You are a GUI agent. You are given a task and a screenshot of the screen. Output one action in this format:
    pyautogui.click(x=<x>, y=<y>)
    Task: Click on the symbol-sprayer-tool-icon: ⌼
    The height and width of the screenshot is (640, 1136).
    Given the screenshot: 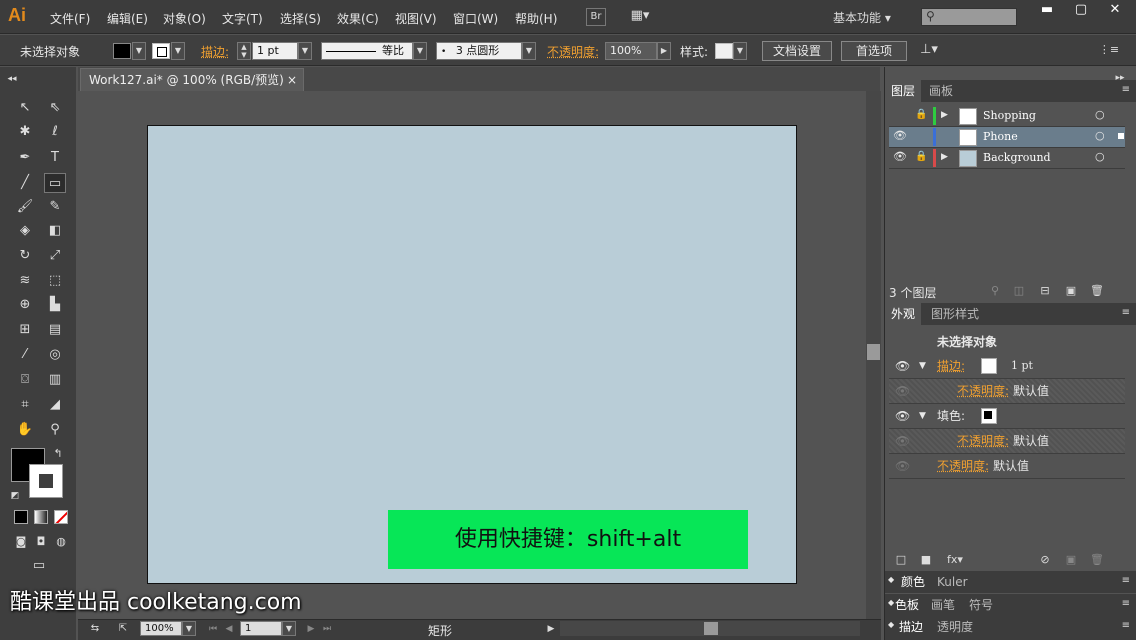 What is the action you would take?
    pyautogui.click(x=25, y=380)
    